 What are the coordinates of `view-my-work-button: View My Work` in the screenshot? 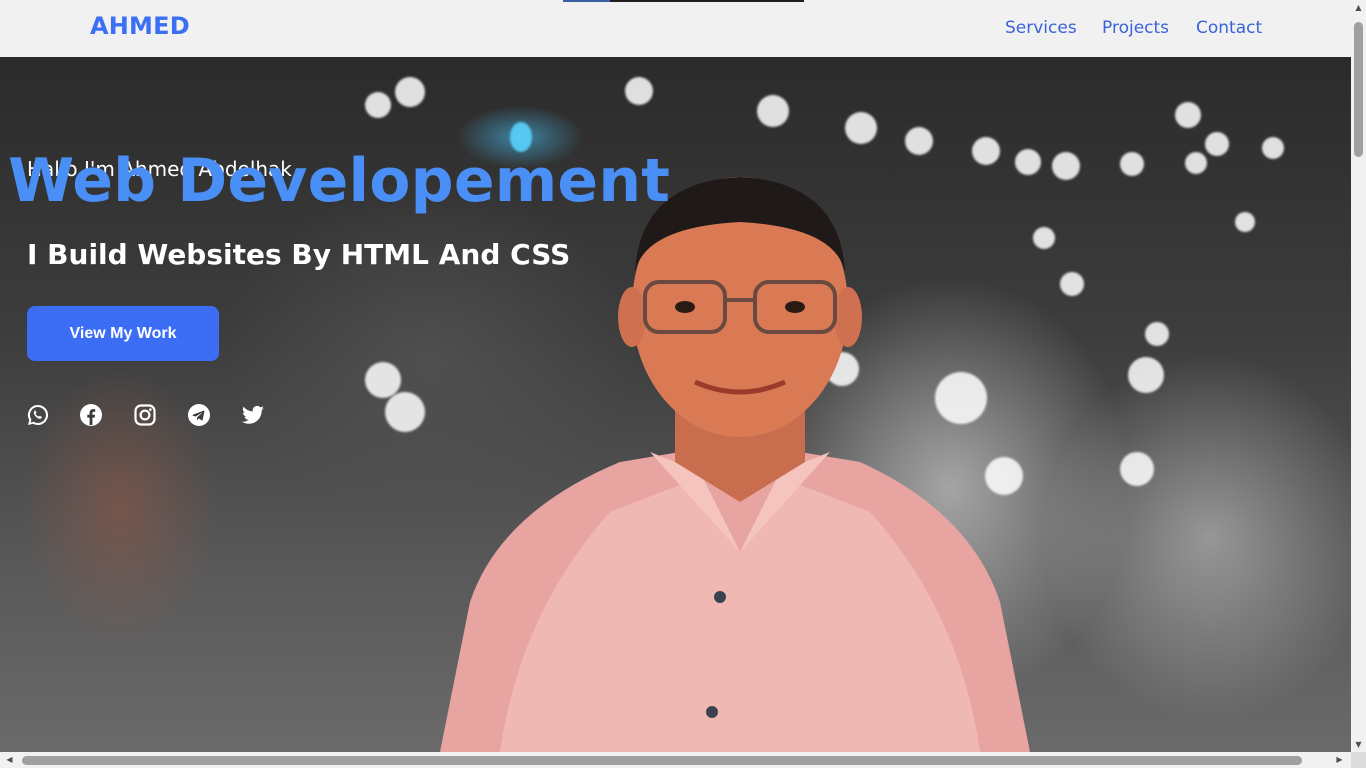 It's located at (123, 333).